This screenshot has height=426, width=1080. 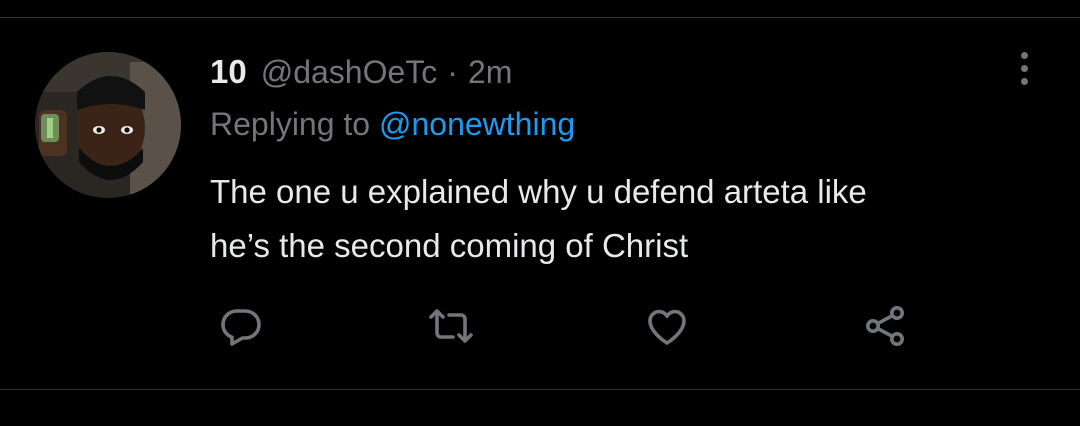 What do you see at coordinates (570, 326) in the screenshot?
I see `tweet-actions-bar` at bounding box center [570, 326].